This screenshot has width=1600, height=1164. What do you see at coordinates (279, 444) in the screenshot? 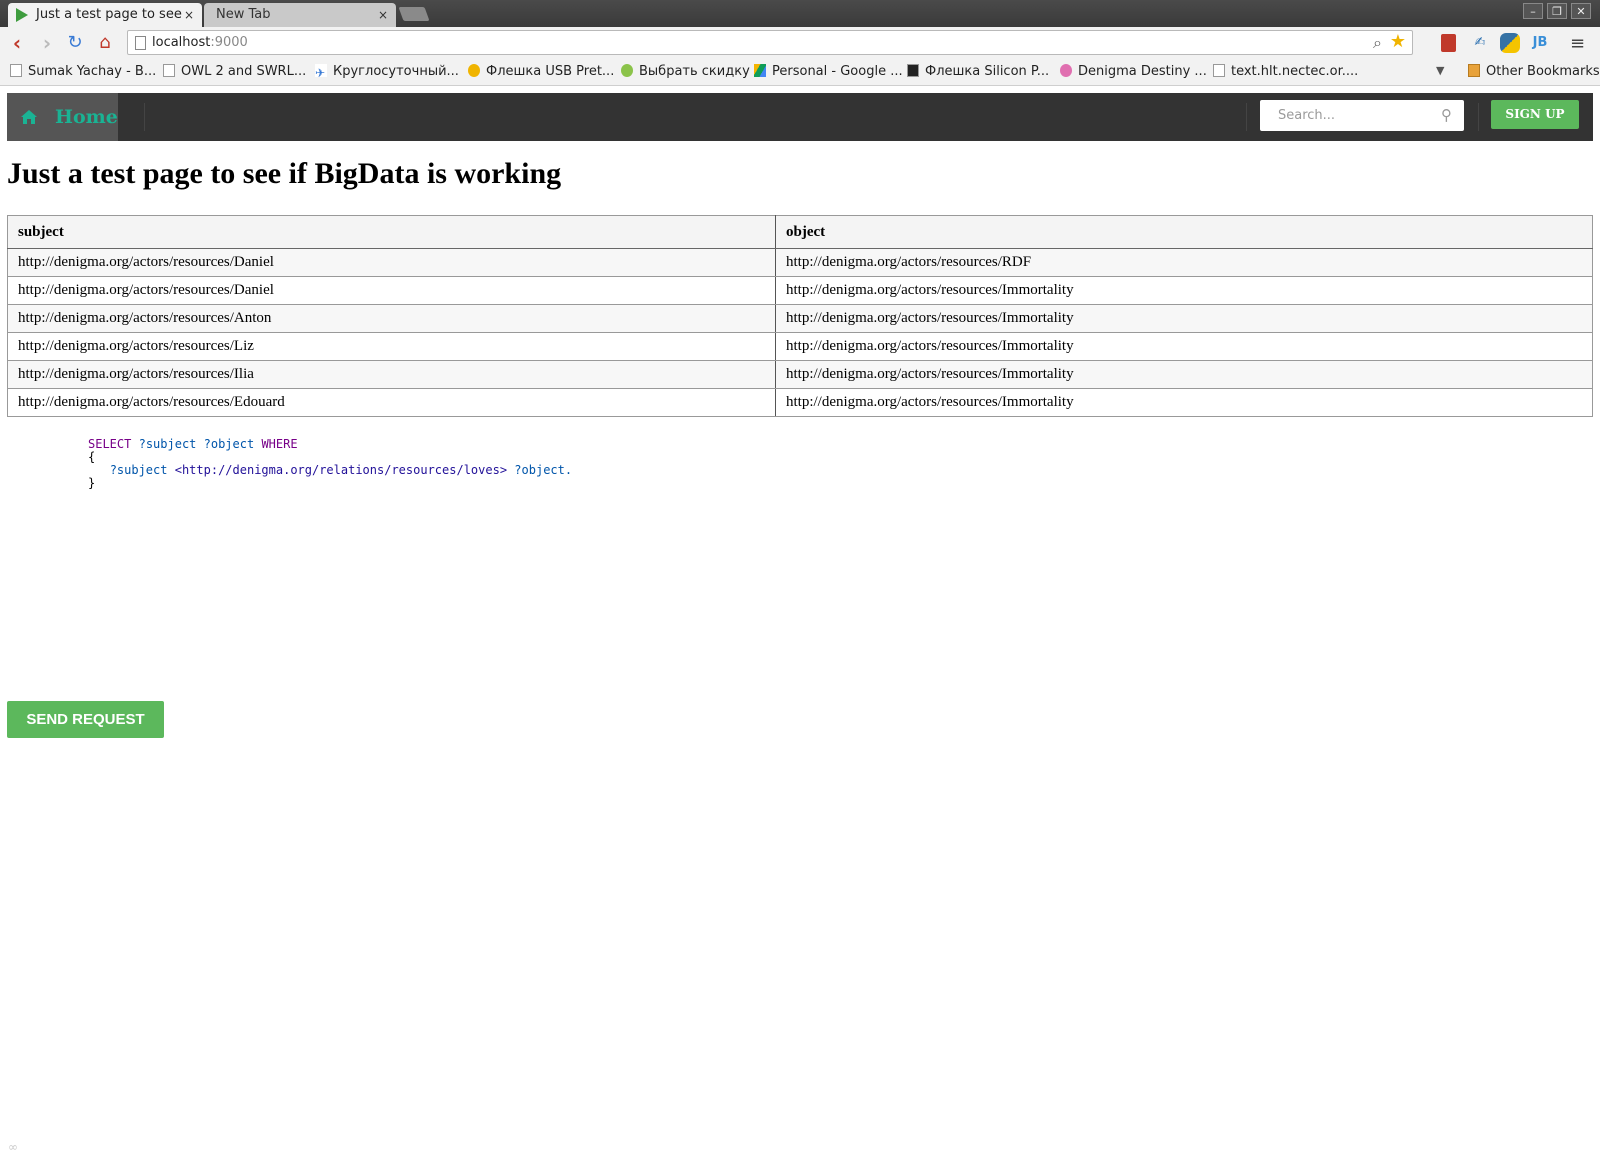
I see `where-keyword: WHERE` at bounding box center [279, 444].